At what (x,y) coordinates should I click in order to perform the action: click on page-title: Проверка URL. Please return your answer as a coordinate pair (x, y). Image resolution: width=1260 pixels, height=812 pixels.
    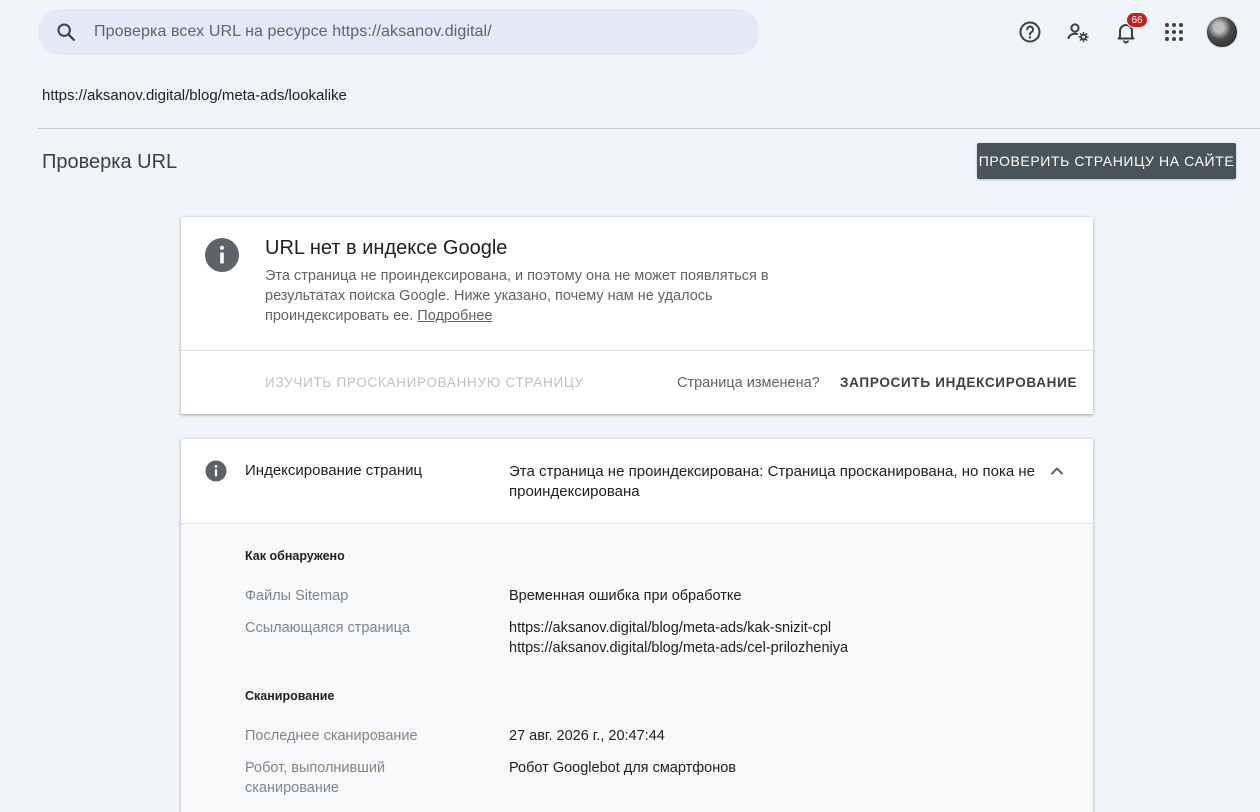
    Looking at the image, I should click on (110, 162).